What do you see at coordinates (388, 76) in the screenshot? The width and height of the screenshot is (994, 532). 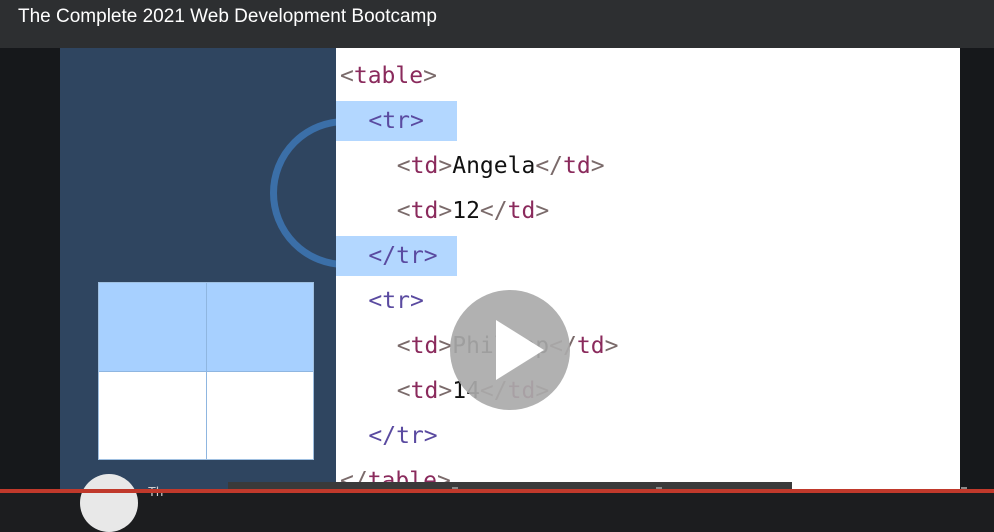 I see `code-line: <table>` at bounding box center [388, 76].